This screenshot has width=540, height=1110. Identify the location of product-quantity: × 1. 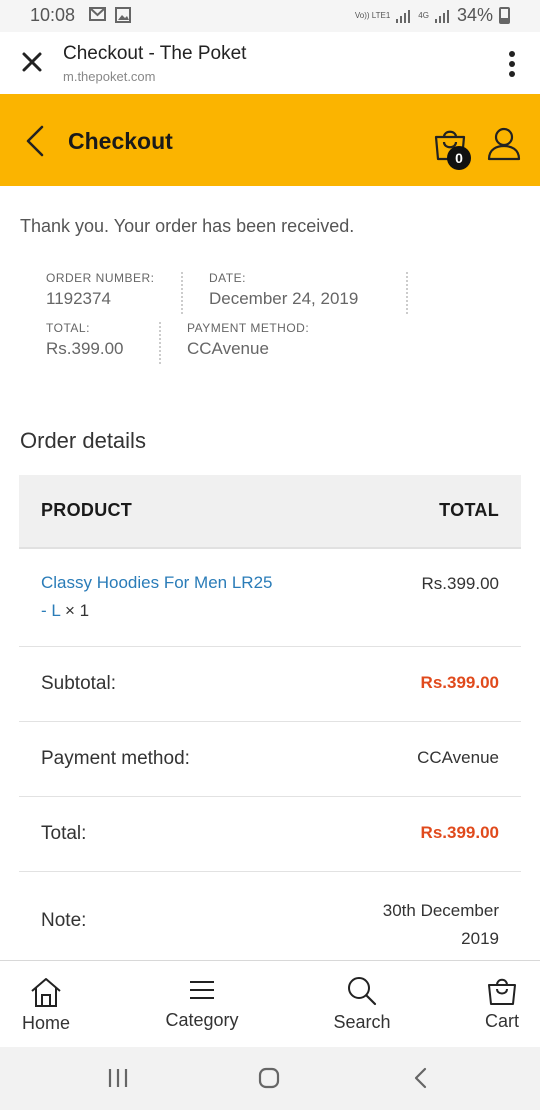
(75, 610).